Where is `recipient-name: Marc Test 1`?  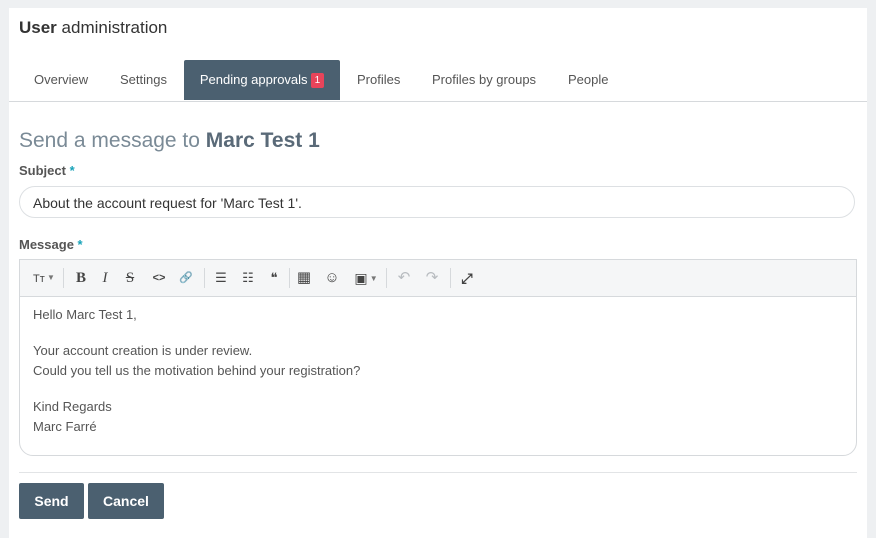
recipient-name: Marc Test 1 is located at coordinates (262, 140).